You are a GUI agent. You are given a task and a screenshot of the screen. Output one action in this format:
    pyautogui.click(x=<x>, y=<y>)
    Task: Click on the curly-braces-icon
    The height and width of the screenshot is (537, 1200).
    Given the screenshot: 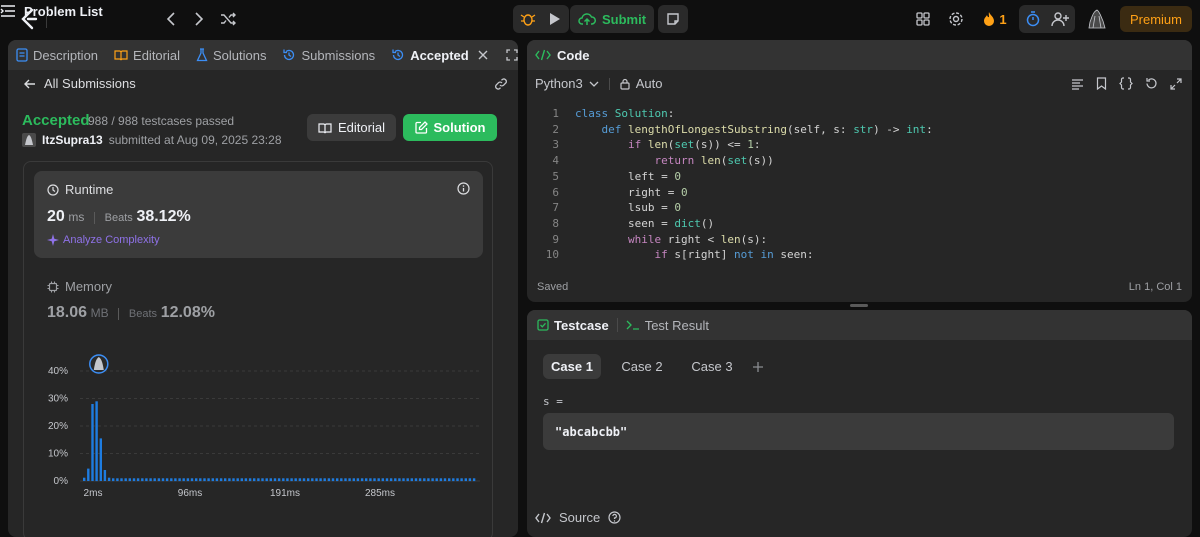 What is the action you would take?
    pyautogui.click(x=1126, y=83)
    